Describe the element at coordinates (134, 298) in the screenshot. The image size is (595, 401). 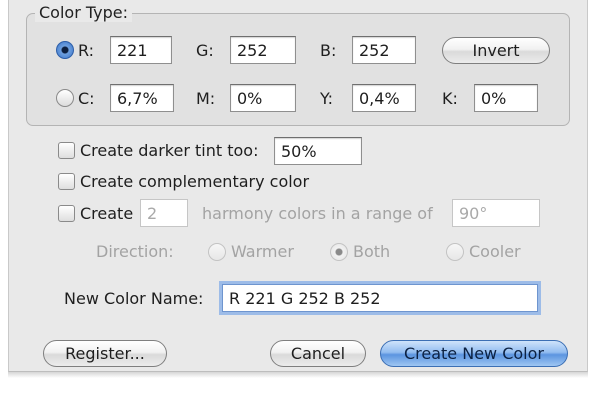
I see `new-color-name-label: New Color Name:` at that location.